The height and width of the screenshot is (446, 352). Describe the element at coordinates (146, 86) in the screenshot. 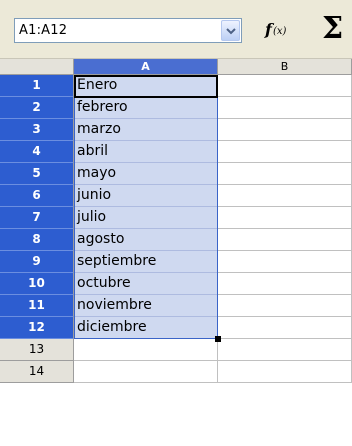

I see `cell-a: Enero` at that location.